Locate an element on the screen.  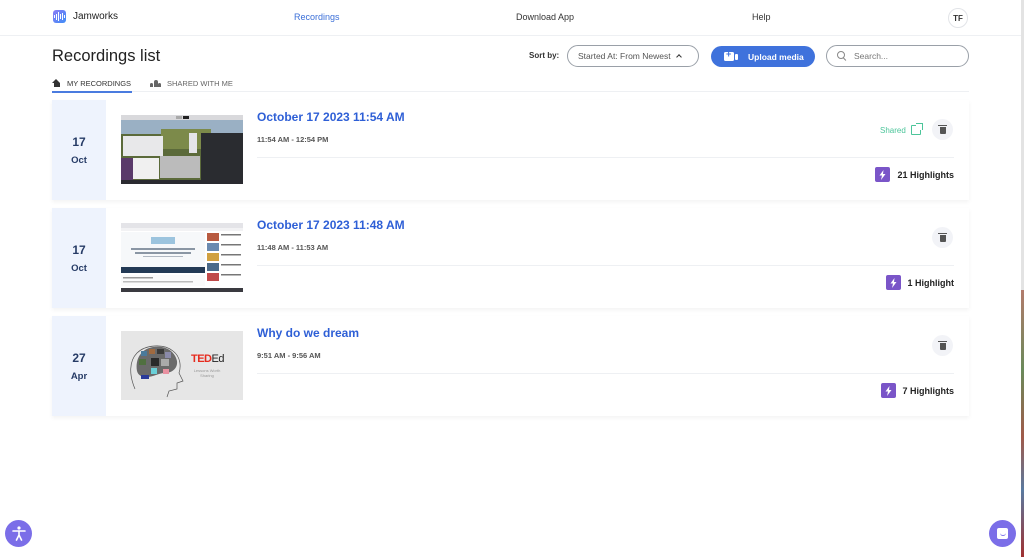
highlights-label: 7 Highlights is located at coordinates (928, 390).